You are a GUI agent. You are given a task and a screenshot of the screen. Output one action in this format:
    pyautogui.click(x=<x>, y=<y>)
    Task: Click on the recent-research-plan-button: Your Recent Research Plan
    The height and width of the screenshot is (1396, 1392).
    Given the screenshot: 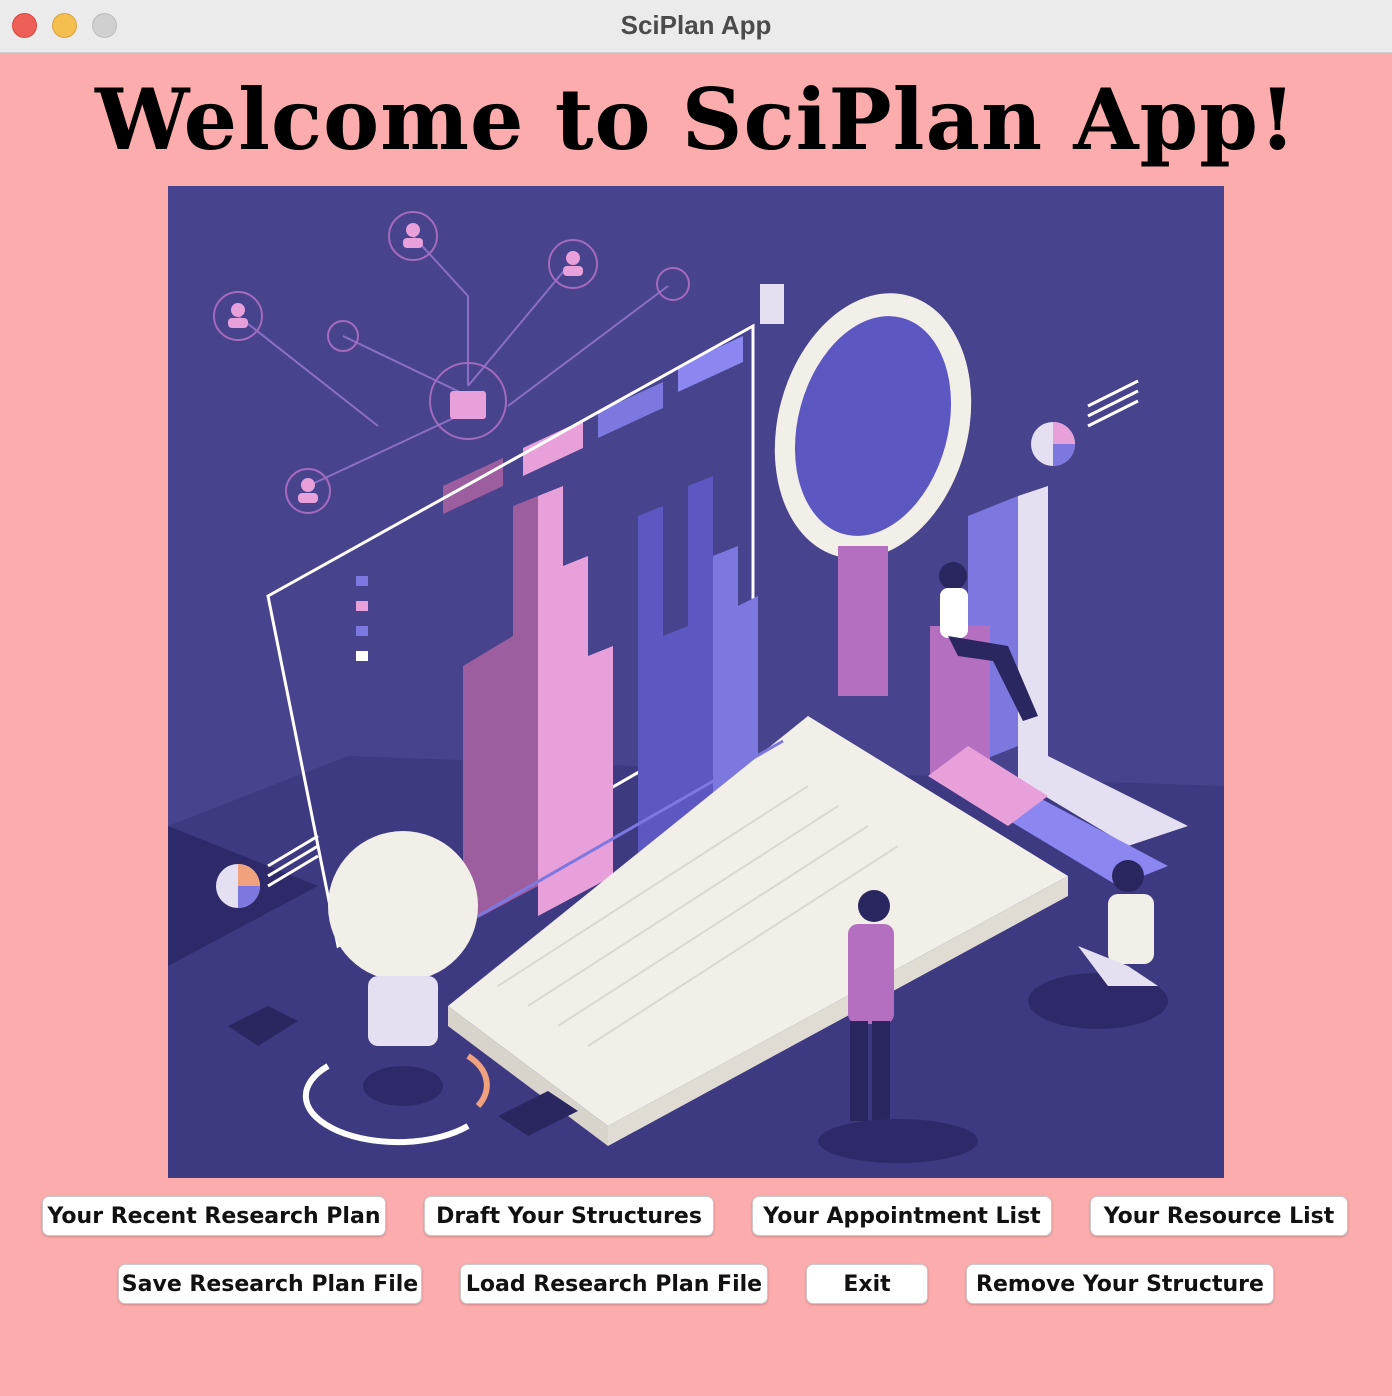 What is the action you would take?
    pyautogui.click(x=214, y=1216)
    